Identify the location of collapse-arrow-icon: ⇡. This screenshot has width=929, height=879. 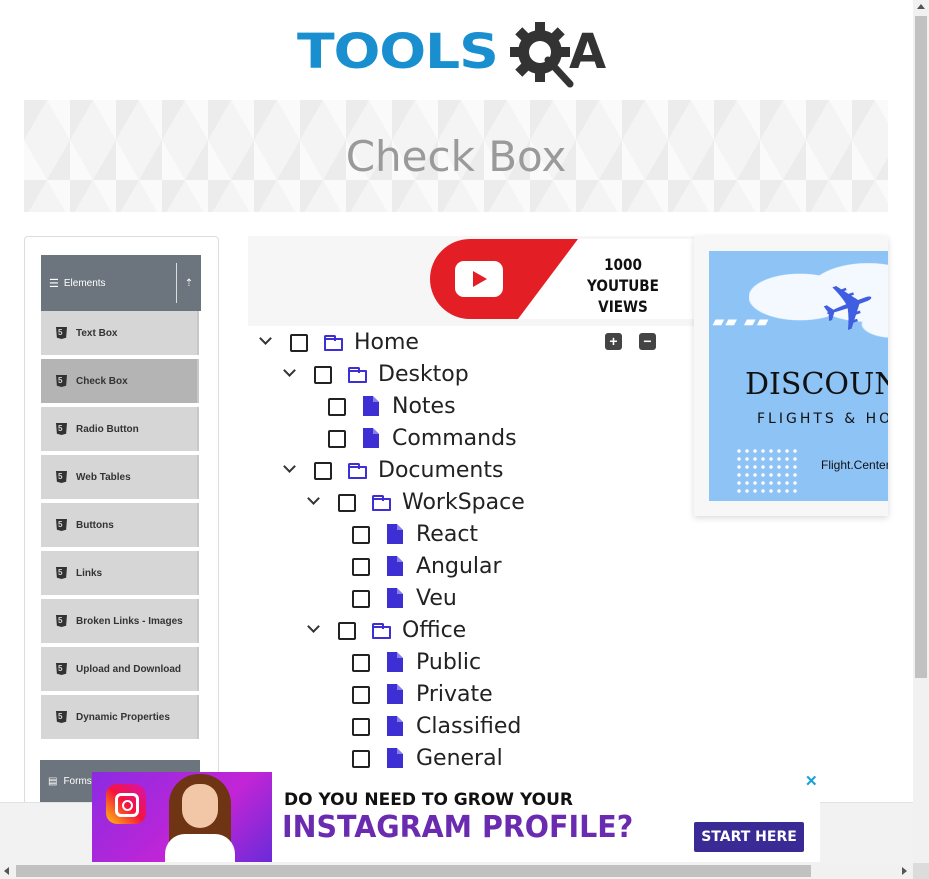
(188, 283).